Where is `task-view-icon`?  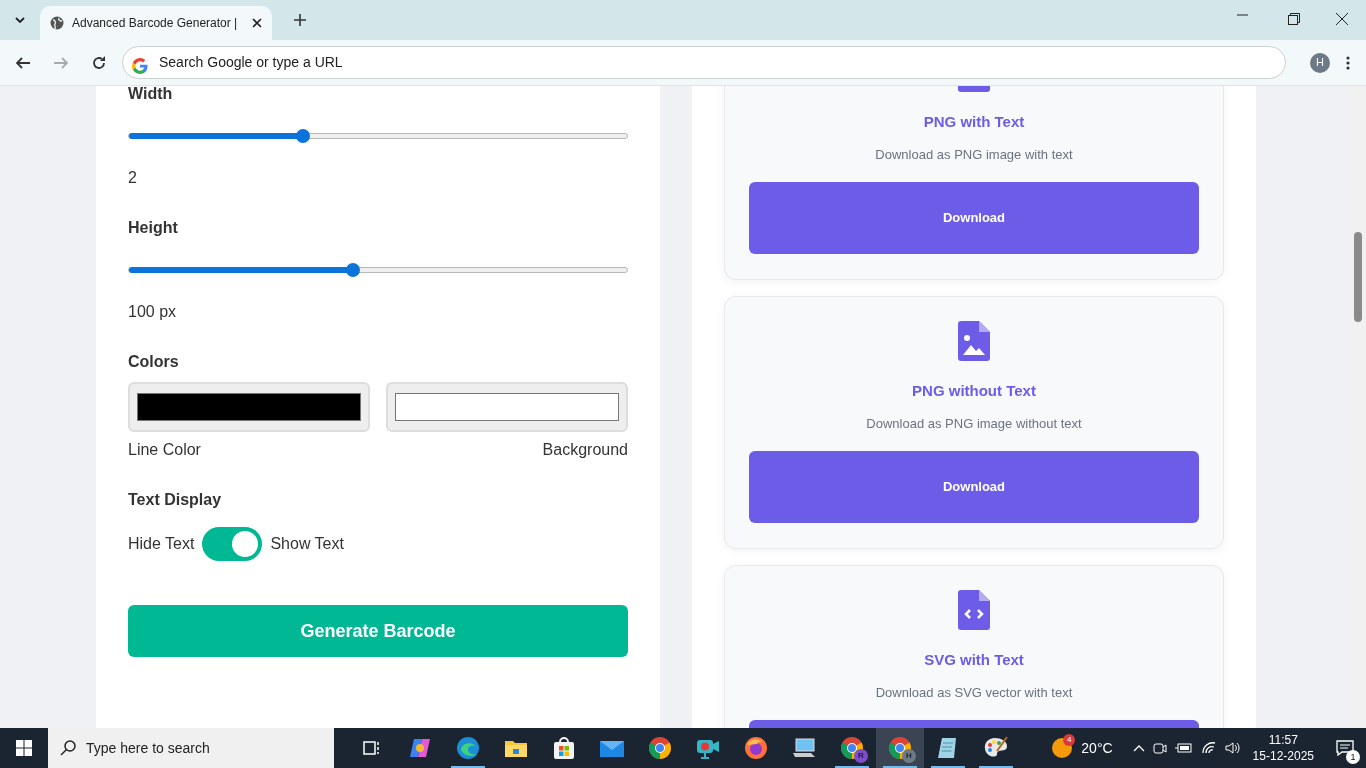 task-view-icon is located at coordinates (372, 748).